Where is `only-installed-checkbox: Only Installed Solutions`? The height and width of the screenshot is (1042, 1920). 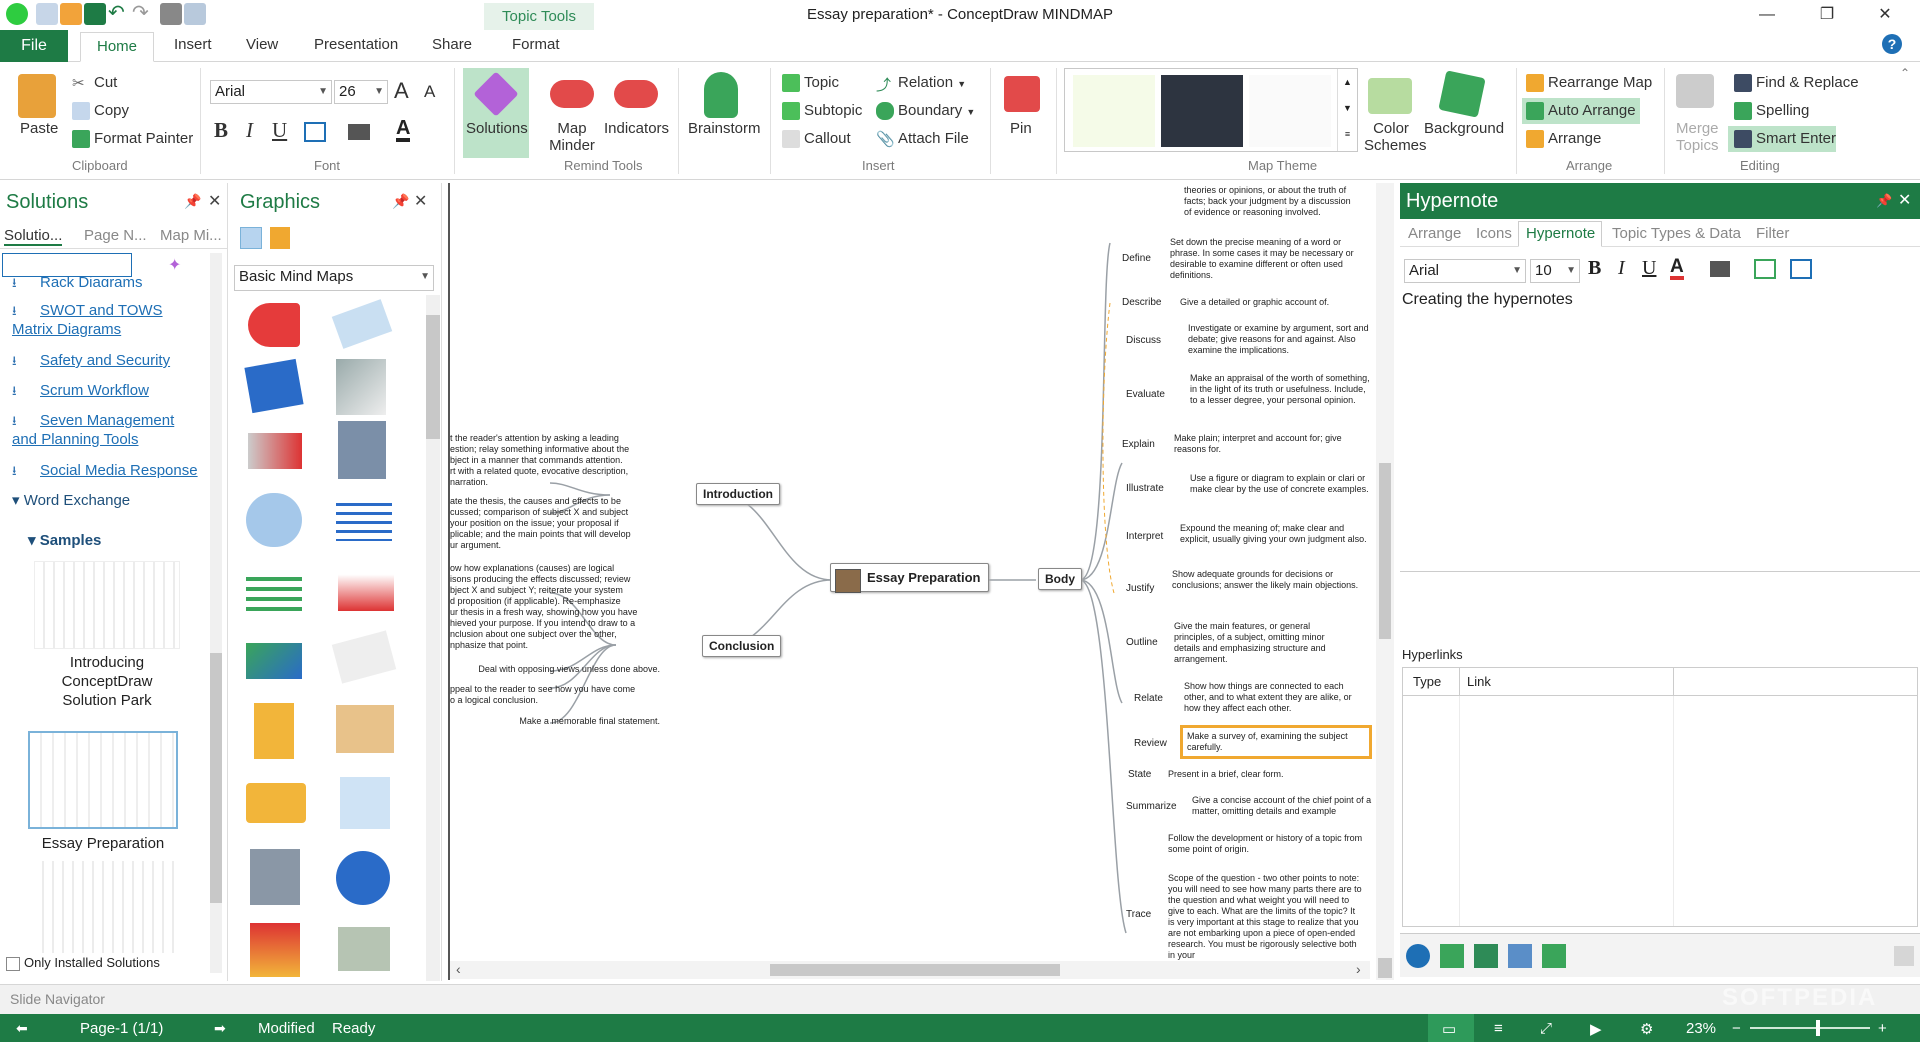
only-installed-checkbox: Only Installed Solutions is located at coordinates (83, 963).